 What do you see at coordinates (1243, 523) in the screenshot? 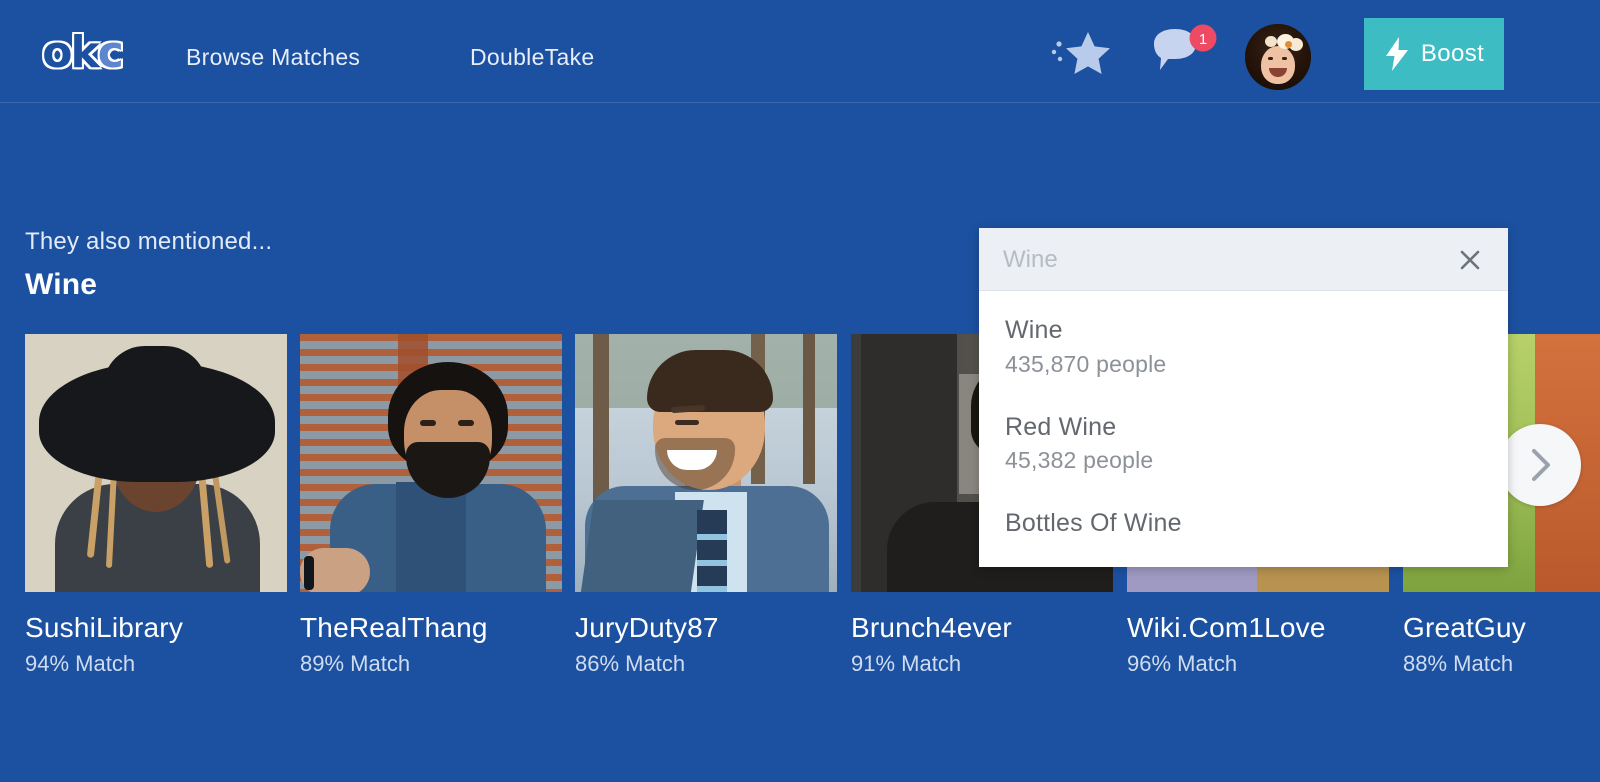
I see `search-result-item: Bottles Of Wine` at bounding box center [1243, 523].